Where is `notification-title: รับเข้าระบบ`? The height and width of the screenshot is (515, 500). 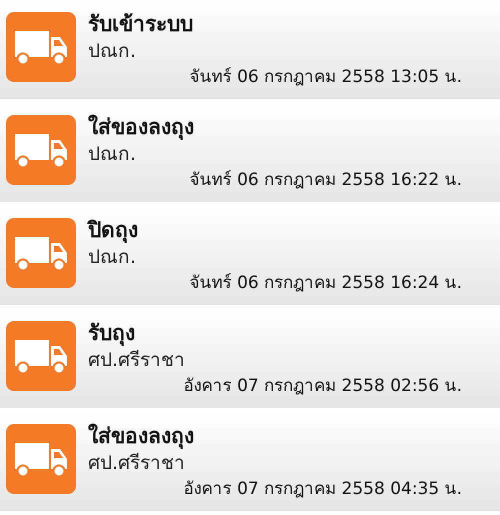 notification-title: รับเข้าระบบ is located at coordinates (140, 24).